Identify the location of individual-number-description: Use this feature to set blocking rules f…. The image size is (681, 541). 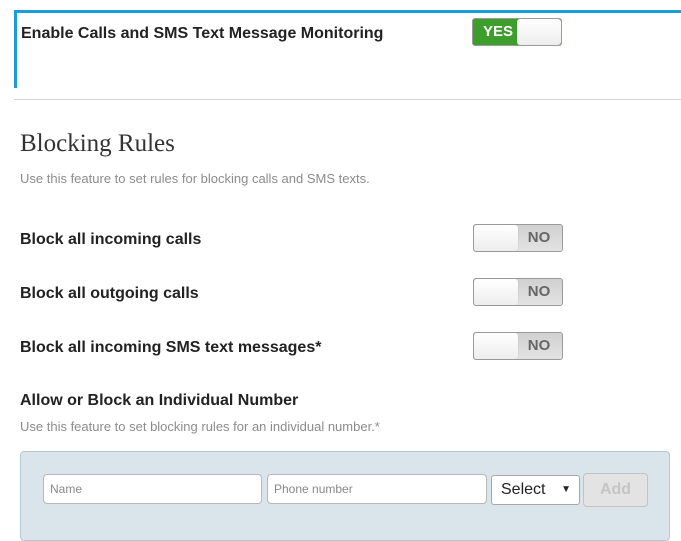
(200, 426).